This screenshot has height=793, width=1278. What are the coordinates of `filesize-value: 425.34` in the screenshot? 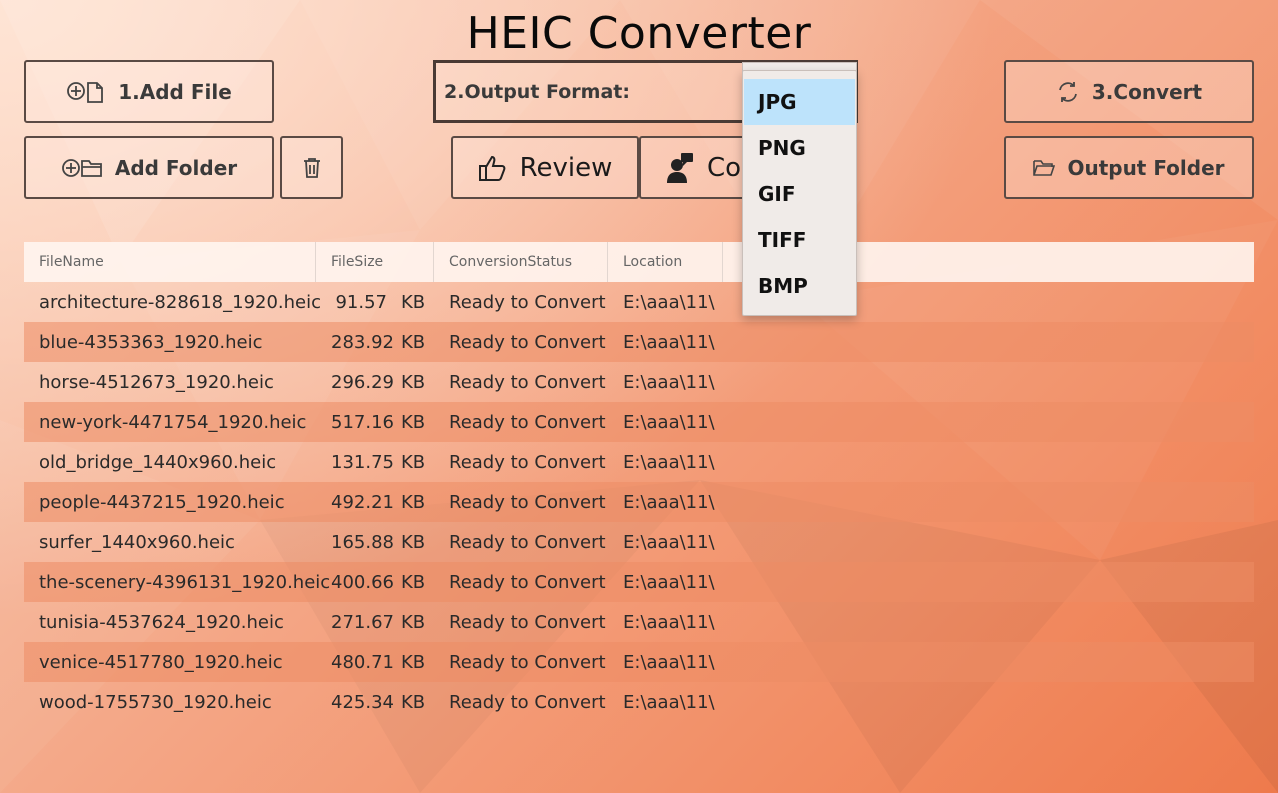 It's located at (362, 702).